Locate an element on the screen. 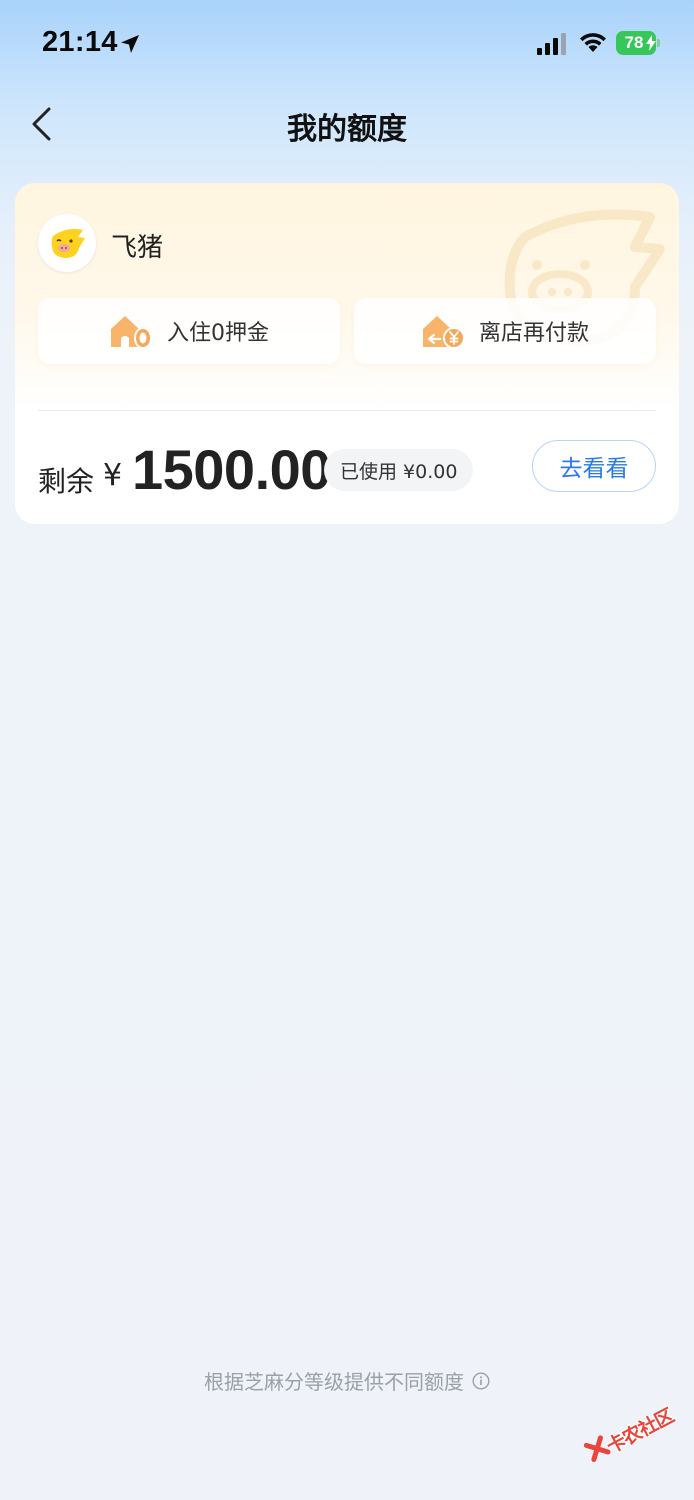 Image resolution: width=694 pixels, height=1500 pixels. nav-bar: 我的额度 is located at coordinates (347, 125).